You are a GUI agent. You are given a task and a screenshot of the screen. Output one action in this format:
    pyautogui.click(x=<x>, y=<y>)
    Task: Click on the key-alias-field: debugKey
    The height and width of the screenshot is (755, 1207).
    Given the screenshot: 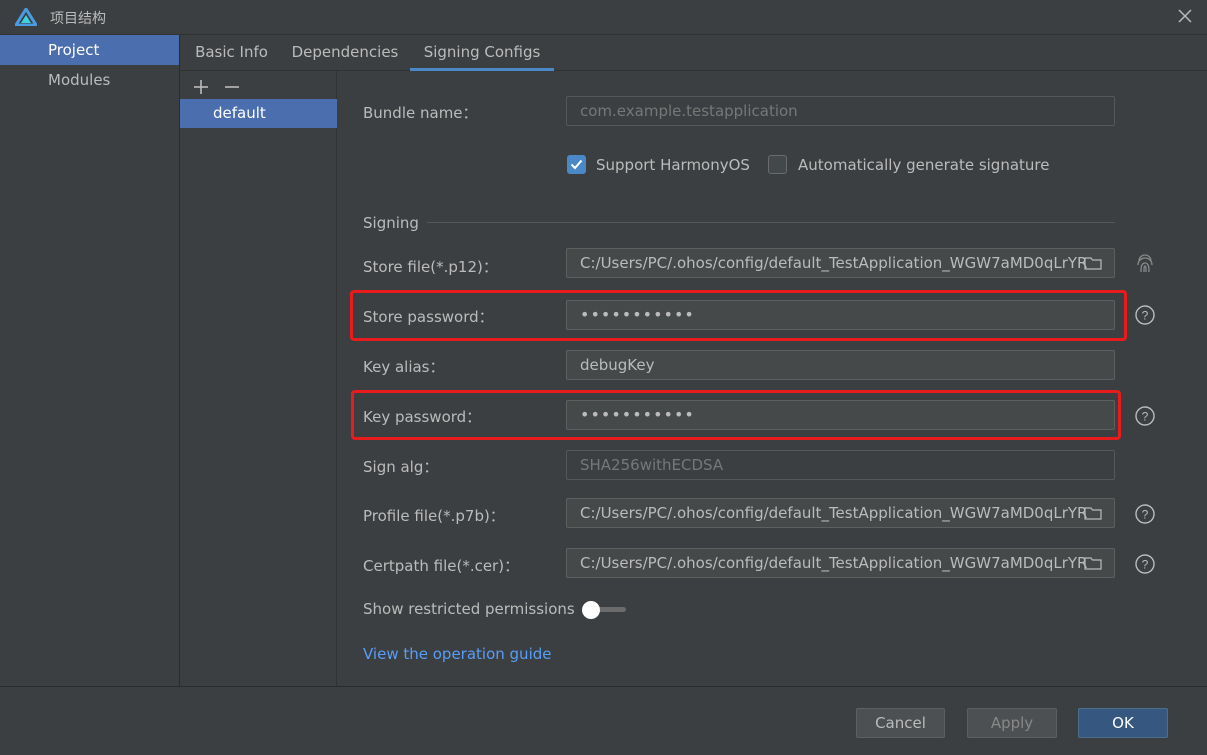 What is the action you would take?
    pyautogui.click(x=840, y=365)
    